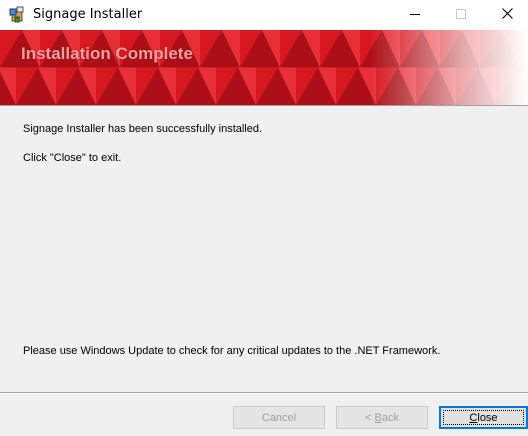 This screenshot has width=528, height=436. I want to click on installer-package-icon, so click(17, 14).